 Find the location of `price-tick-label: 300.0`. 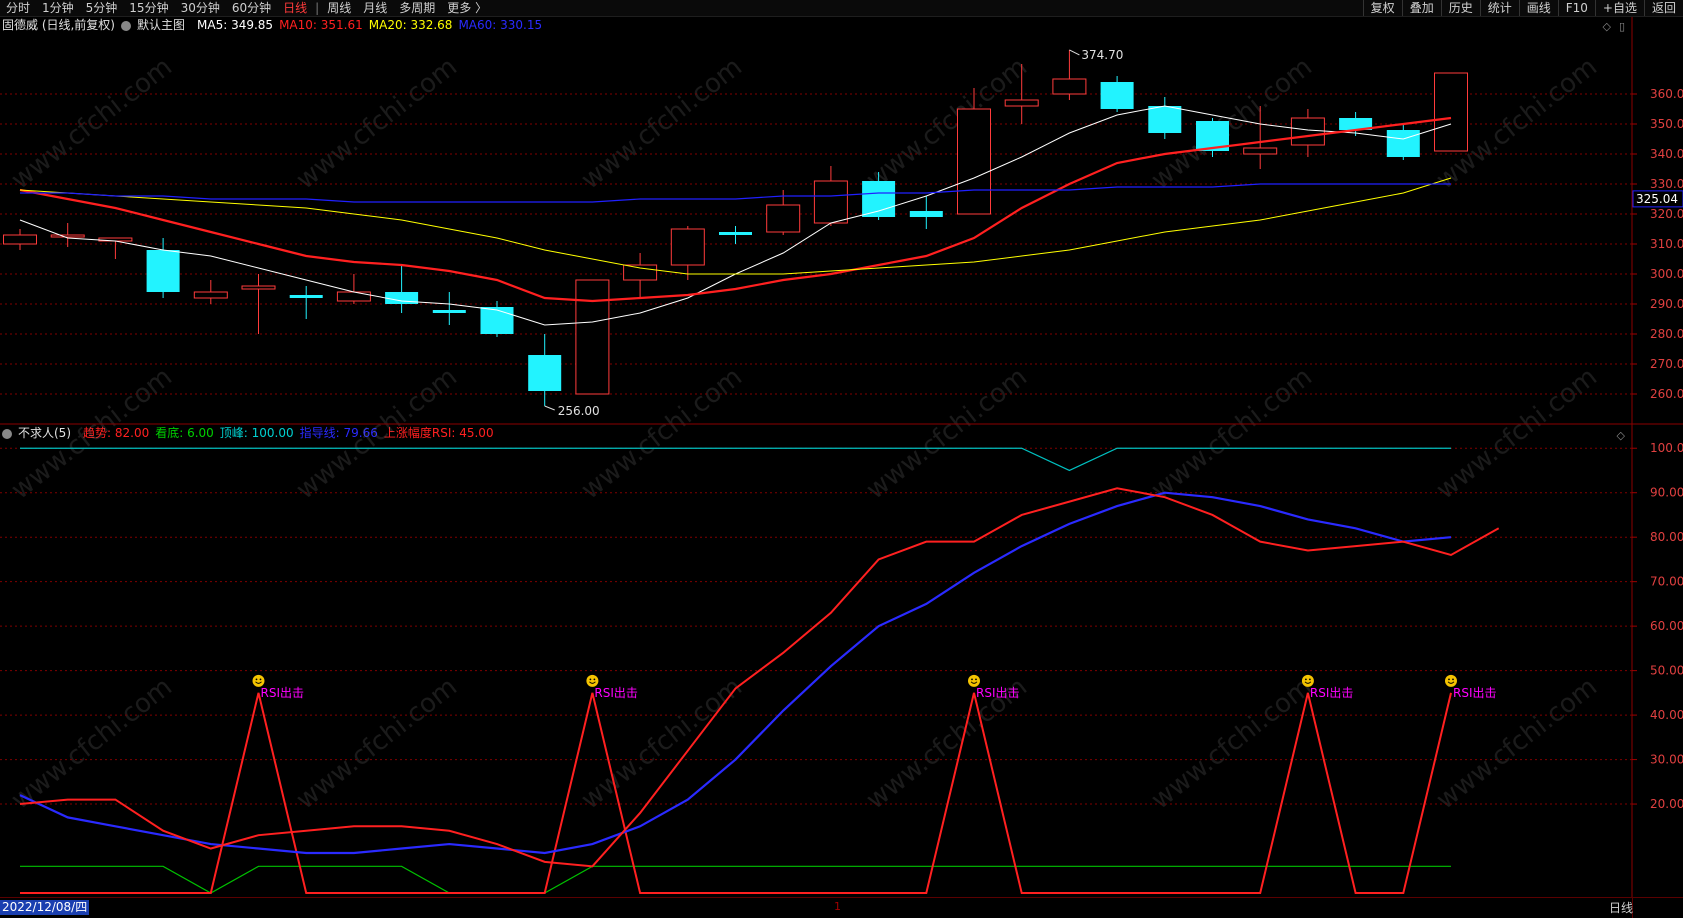

price-tick-label: 300.0 is located at coordinates (1666, 274).